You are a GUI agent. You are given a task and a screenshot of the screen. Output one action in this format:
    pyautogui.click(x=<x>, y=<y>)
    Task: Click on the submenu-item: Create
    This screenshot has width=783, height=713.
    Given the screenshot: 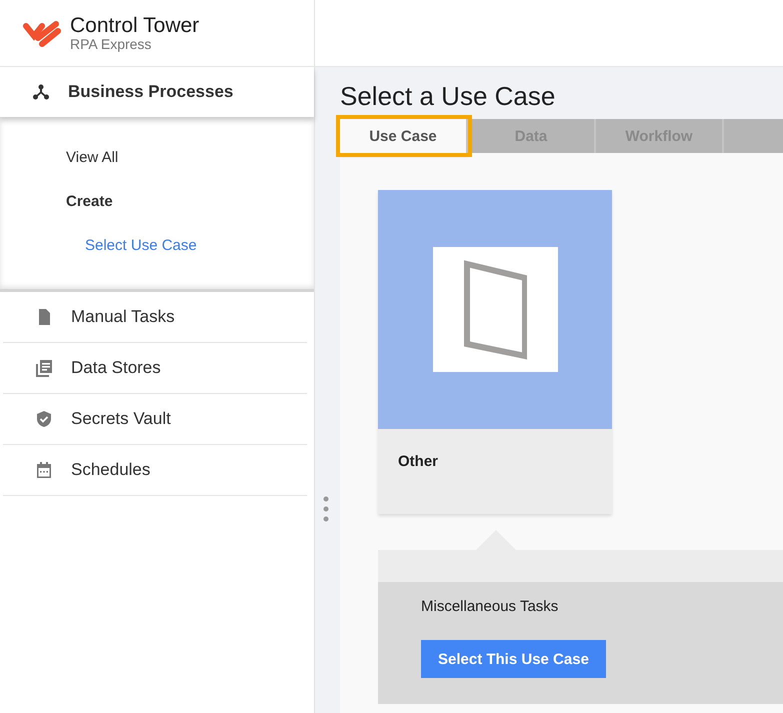 What is the action you would take?
    pyautogui.click(x=157, y=201)
    